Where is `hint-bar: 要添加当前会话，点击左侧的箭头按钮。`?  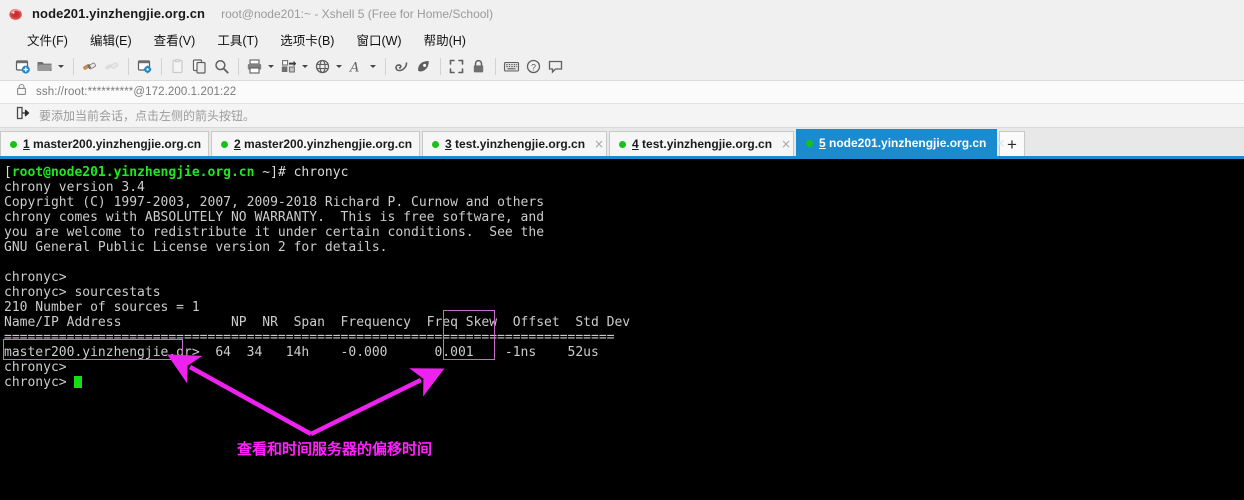 hint-bar: 要添加当前会话，点击左侧的箭头按钮。 is located at coordinates (622, 116).